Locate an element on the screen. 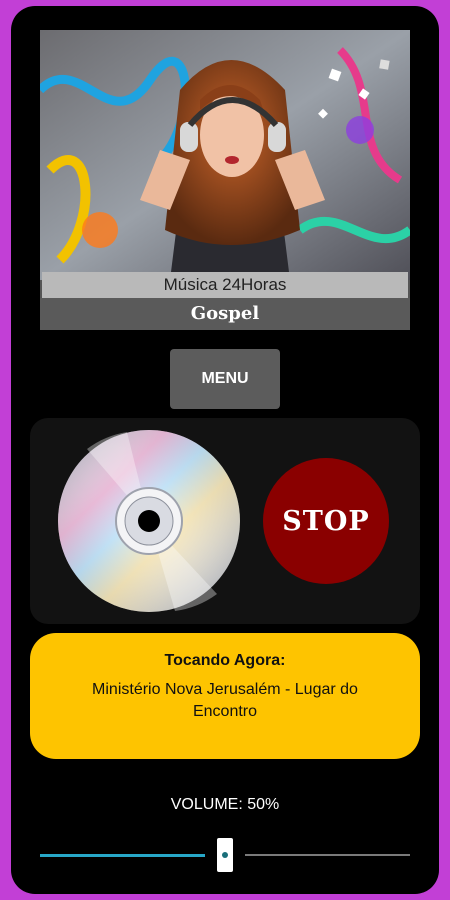  genre-label: Gospel is located at coordinates (225, 314).